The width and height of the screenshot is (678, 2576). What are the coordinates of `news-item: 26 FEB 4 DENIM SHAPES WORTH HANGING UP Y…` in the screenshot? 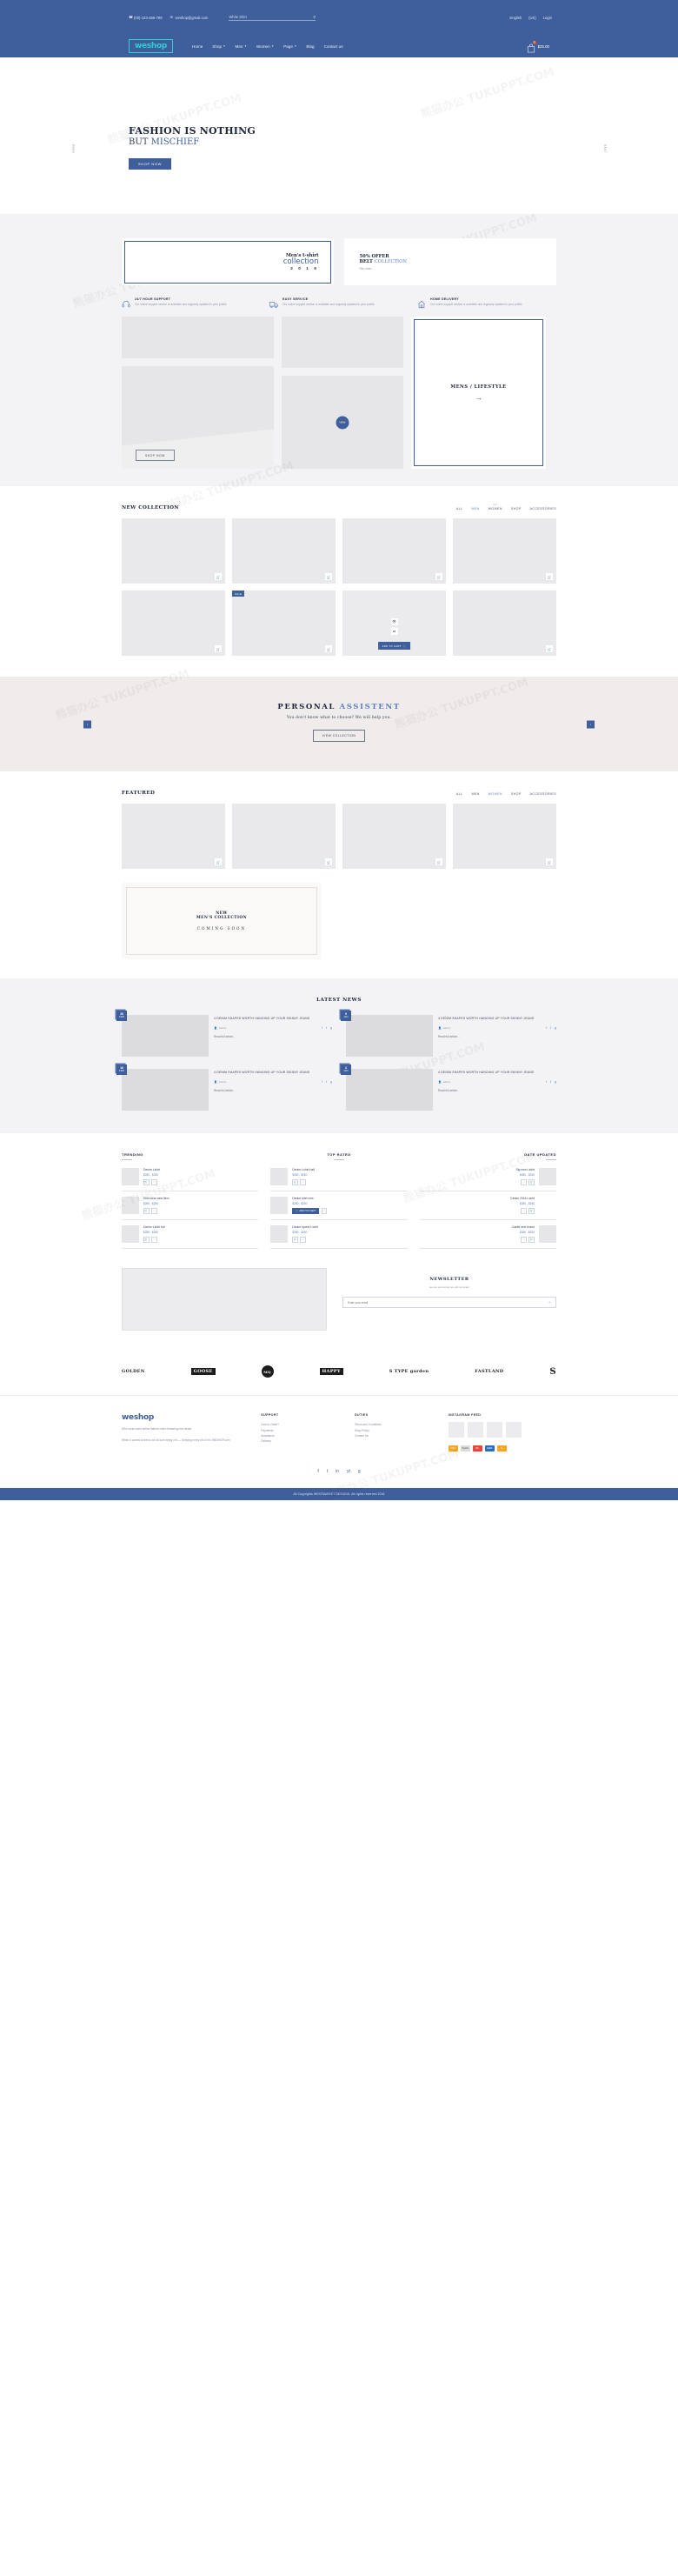 It's located at (224, 1034).